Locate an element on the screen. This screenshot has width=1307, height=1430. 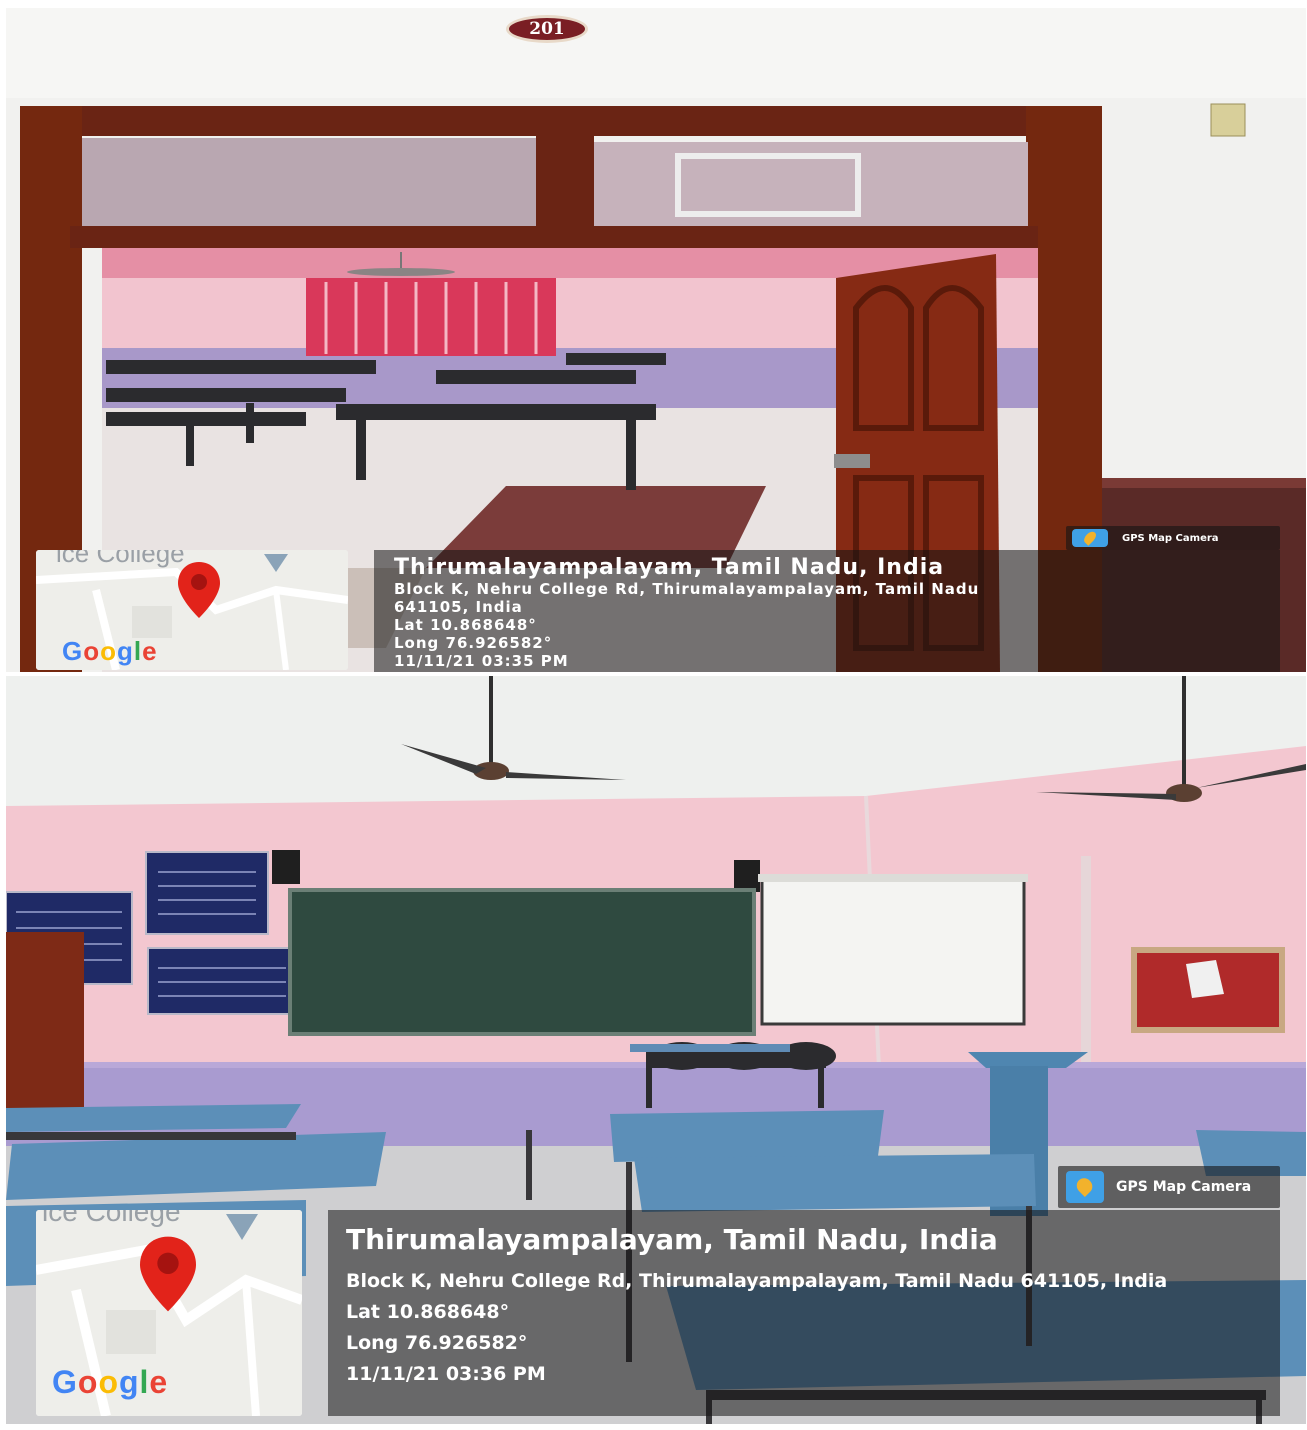
address-line-2: 641105, India is located at coordinates (458, 607).